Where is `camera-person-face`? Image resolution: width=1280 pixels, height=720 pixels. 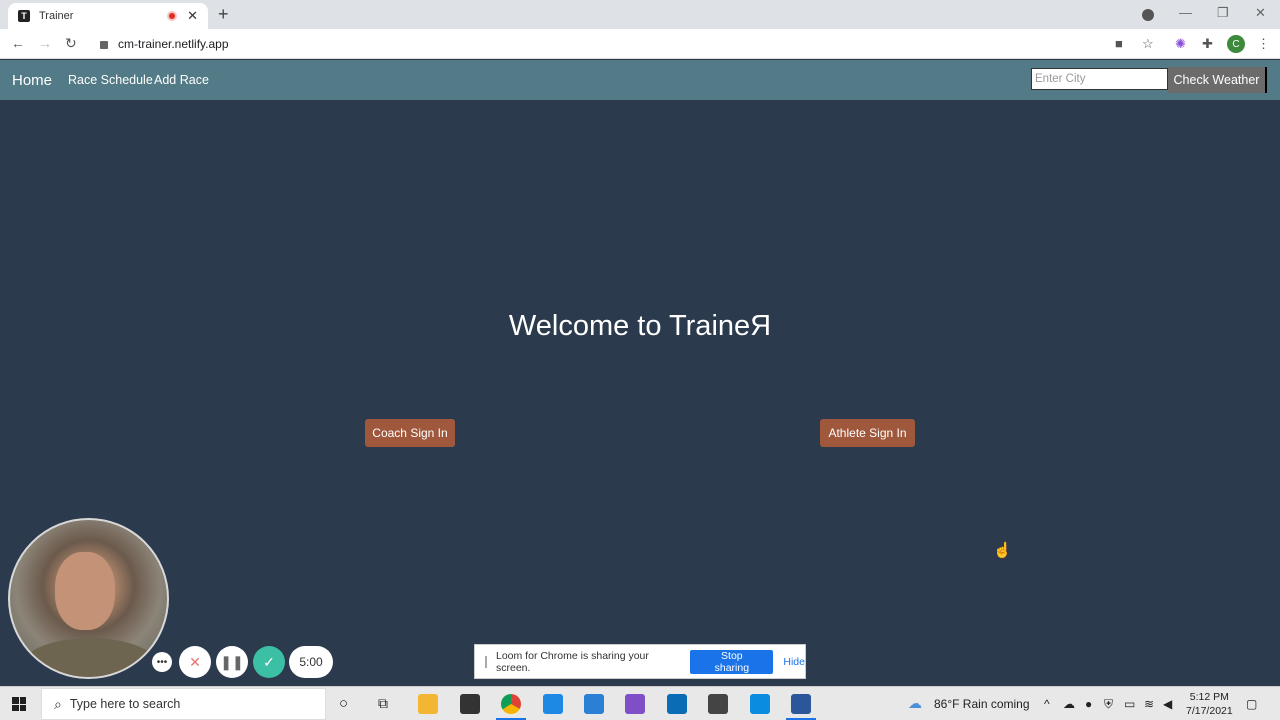
camera-person-face is located at coordinates (85, 591).